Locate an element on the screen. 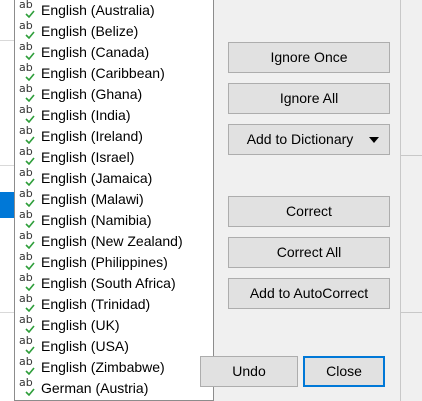 Image resolution: width=422 pixels, height=401 pixels. language-list-item: ab German (Austria) is located at coordinates (114, 388).